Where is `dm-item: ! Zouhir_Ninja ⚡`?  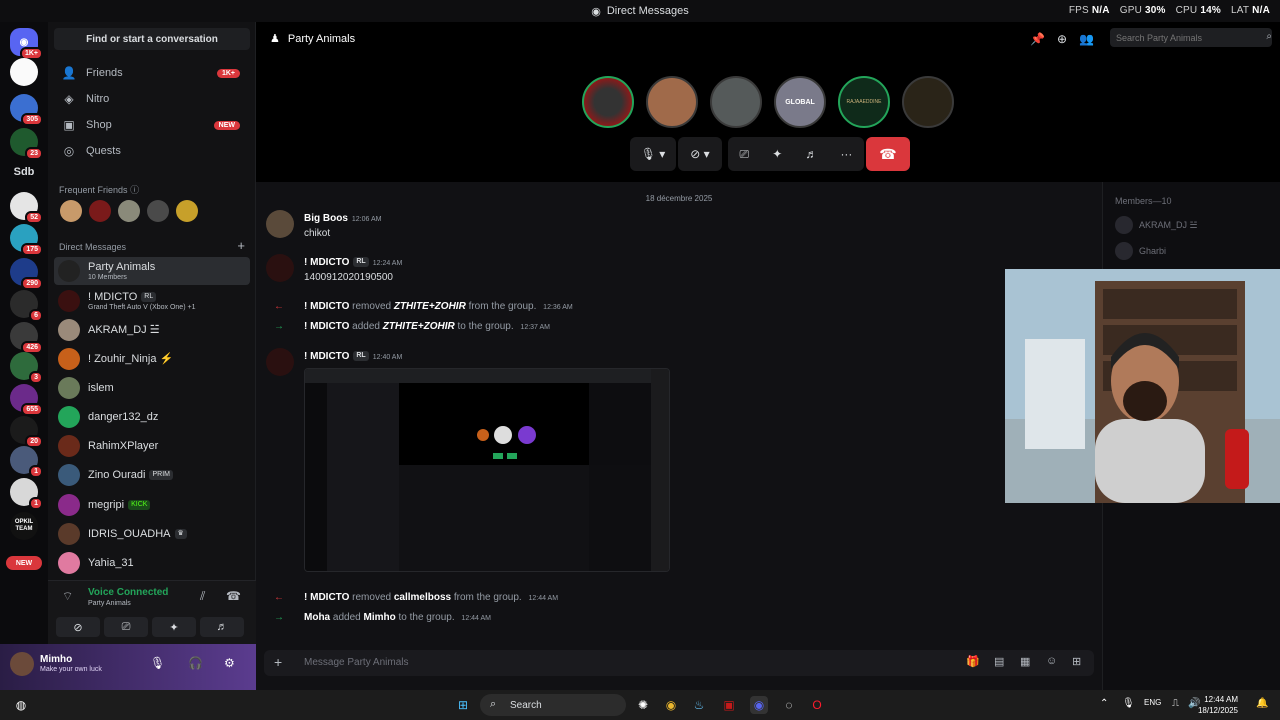
dm-item: ! Zouhir_Ninja ⚡ is located at coordinates (152, 359).